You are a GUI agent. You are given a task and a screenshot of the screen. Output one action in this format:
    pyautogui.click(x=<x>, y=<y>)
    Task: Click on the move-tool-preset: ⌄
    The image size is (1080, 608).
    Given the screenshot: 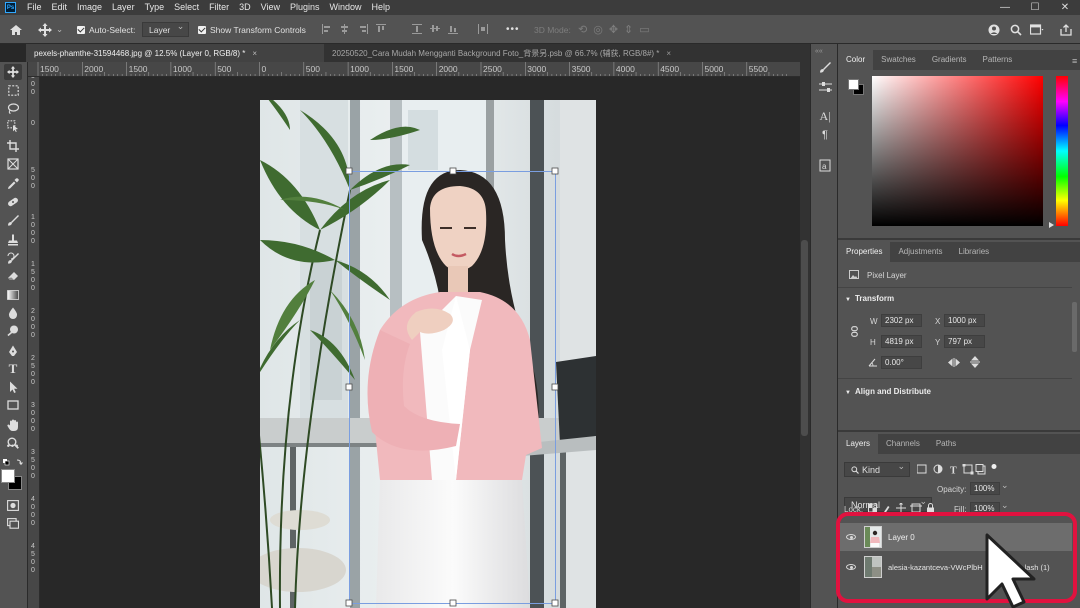 What is the action you would take?
    pyautogui.click(x=50, y=29)
    